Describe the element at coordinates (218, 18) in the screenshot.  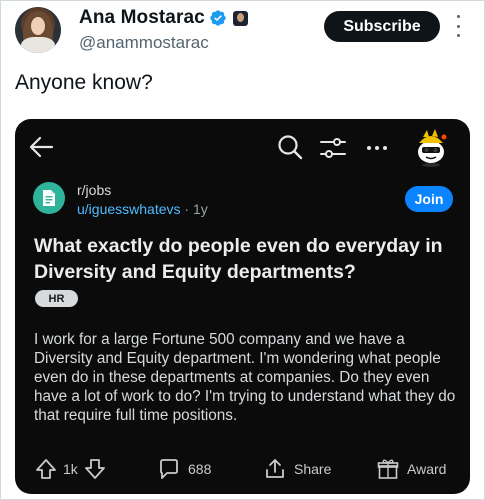
I see `verified-badge-icon` at that location.